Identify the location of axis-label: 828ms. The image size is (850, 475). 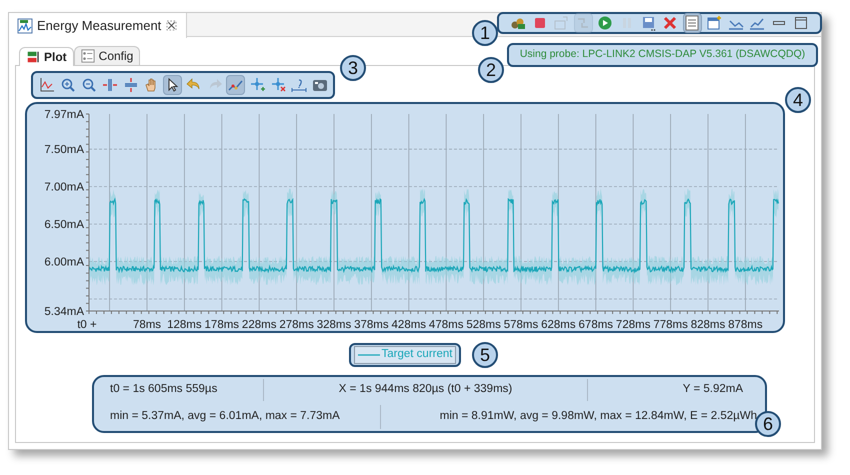
(708, 325).